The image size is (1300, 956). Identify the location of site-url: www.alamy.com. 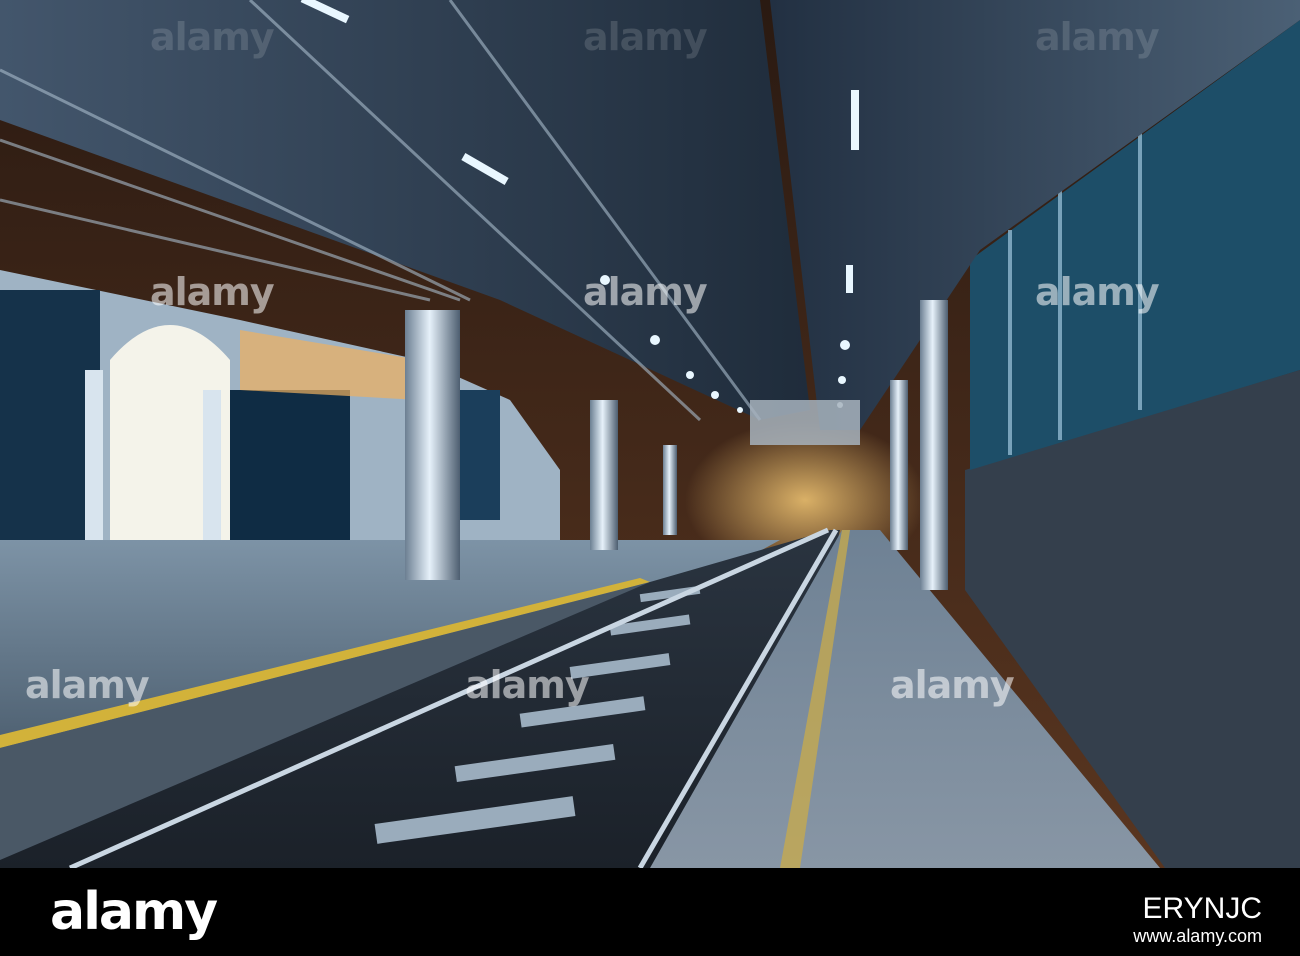
(1197, 936).